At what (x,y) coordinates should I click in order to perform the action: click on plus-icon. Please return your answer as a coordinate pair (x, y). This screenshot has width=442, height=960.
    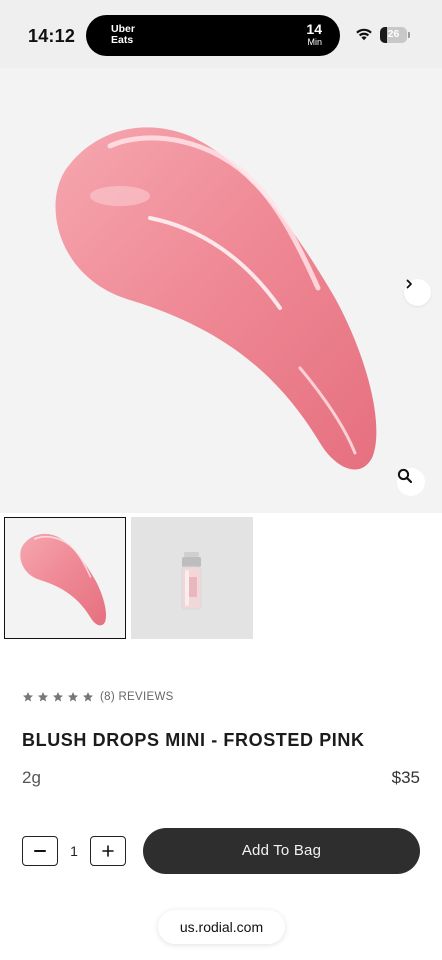
    Looking at the image, I should click on (108, 851).